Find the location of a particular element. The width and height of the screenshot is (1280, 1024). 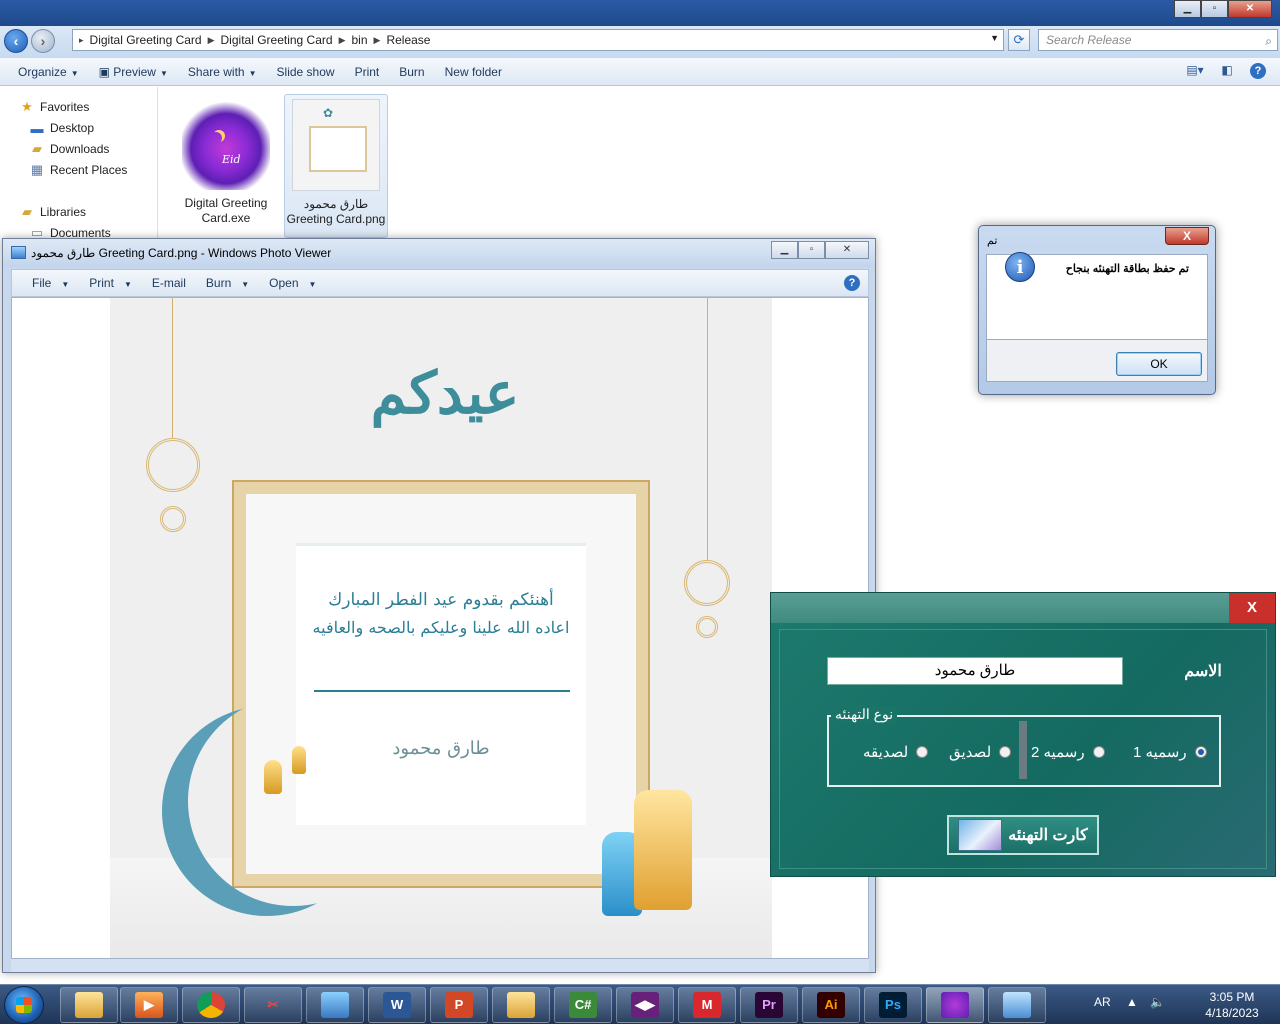

card-message-line2: اعاده الله علينا وعليكم بالصحه والعافيه is located at coordinates (441, 627).